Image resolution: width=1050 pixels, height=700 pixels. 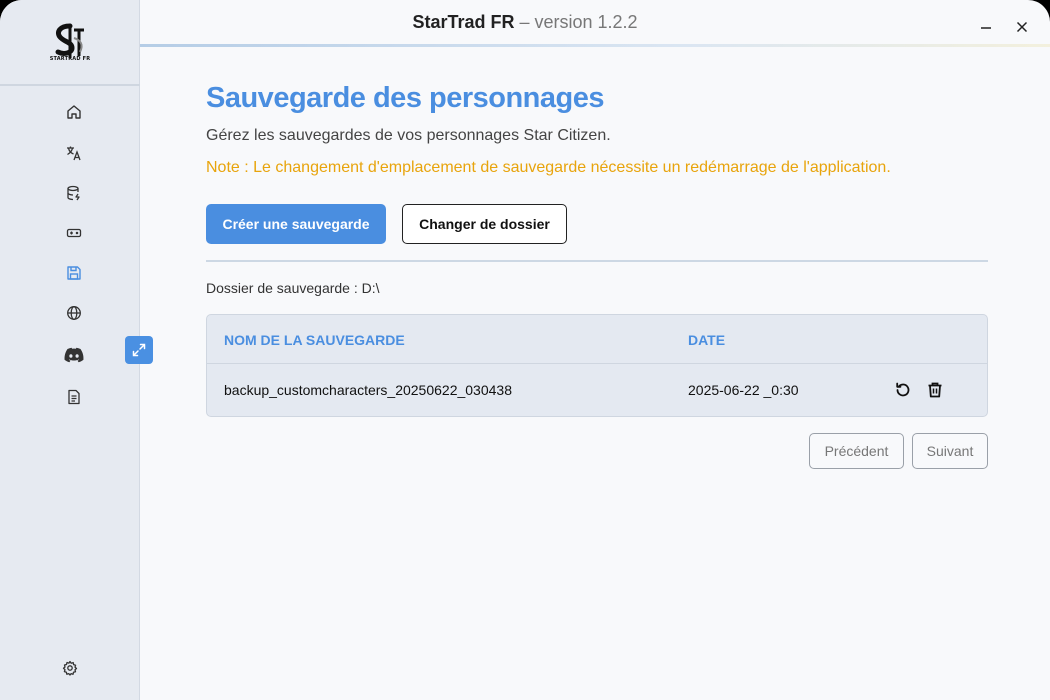 I want to click on previous-page-button: Précédent, so click(x=856, y=451).